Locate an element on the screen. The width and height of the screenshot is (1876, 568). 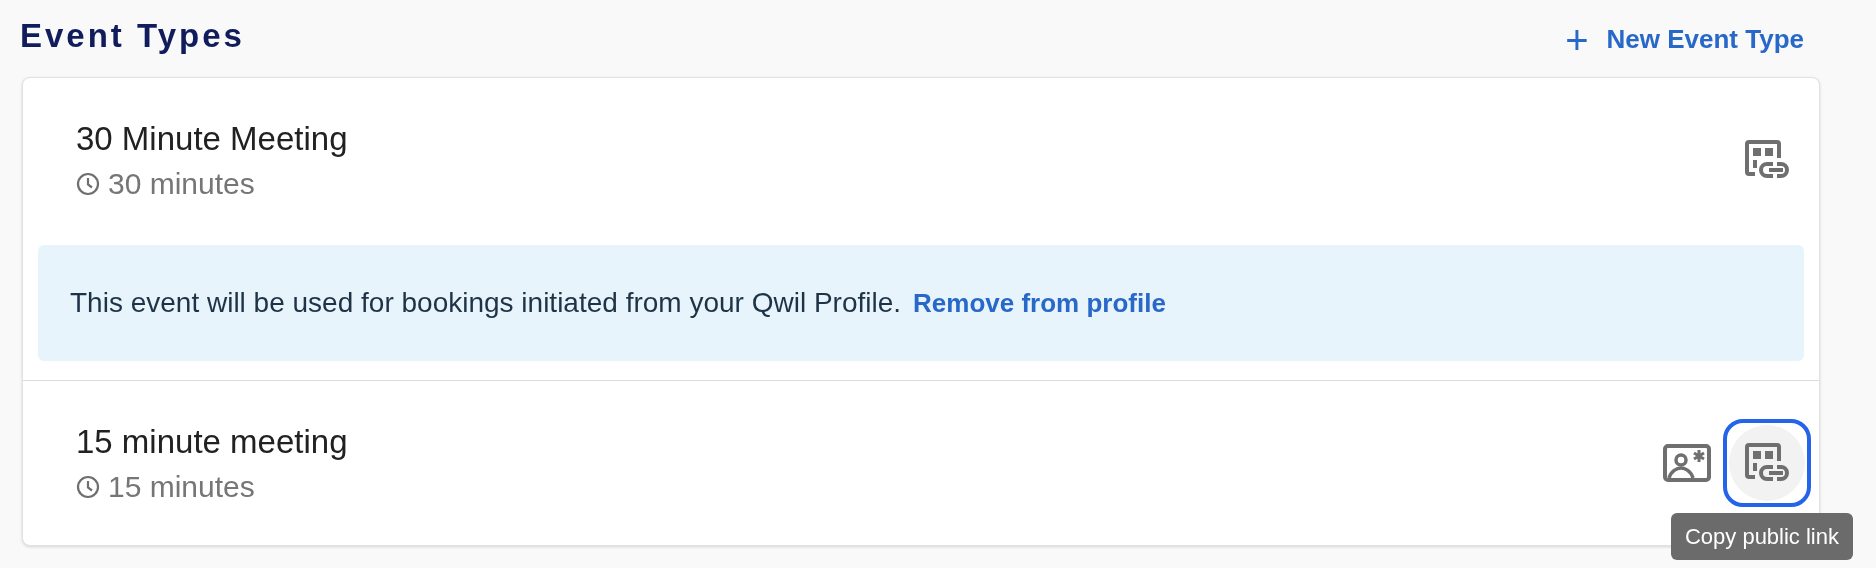
event-duration: 30 minutes is located at coordinates (181, 184).